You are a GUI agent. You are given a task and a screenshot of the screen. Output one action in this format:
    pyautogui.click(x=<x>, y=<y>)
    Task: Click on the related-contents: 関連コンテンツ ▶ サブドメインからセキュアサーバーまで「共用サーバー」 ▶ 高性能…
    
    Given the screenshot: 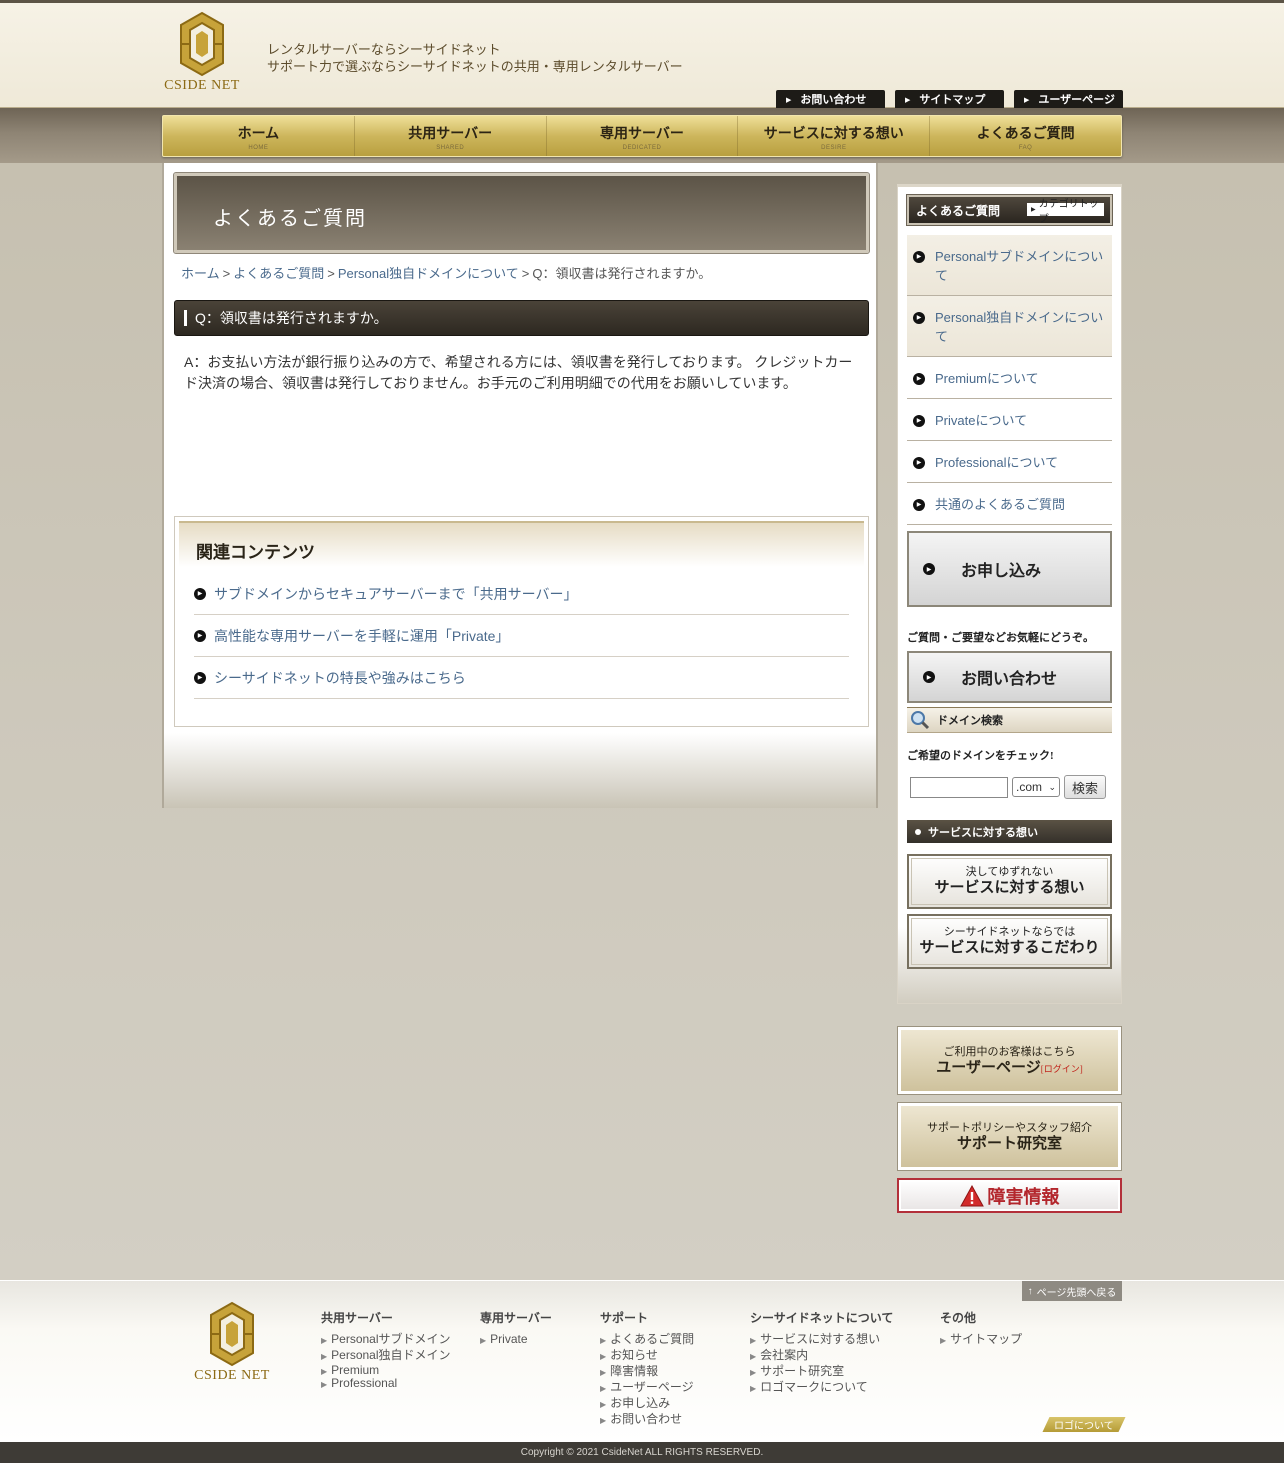 What is the action you would take?
    pyautogui.click(x=521, y=621)
    